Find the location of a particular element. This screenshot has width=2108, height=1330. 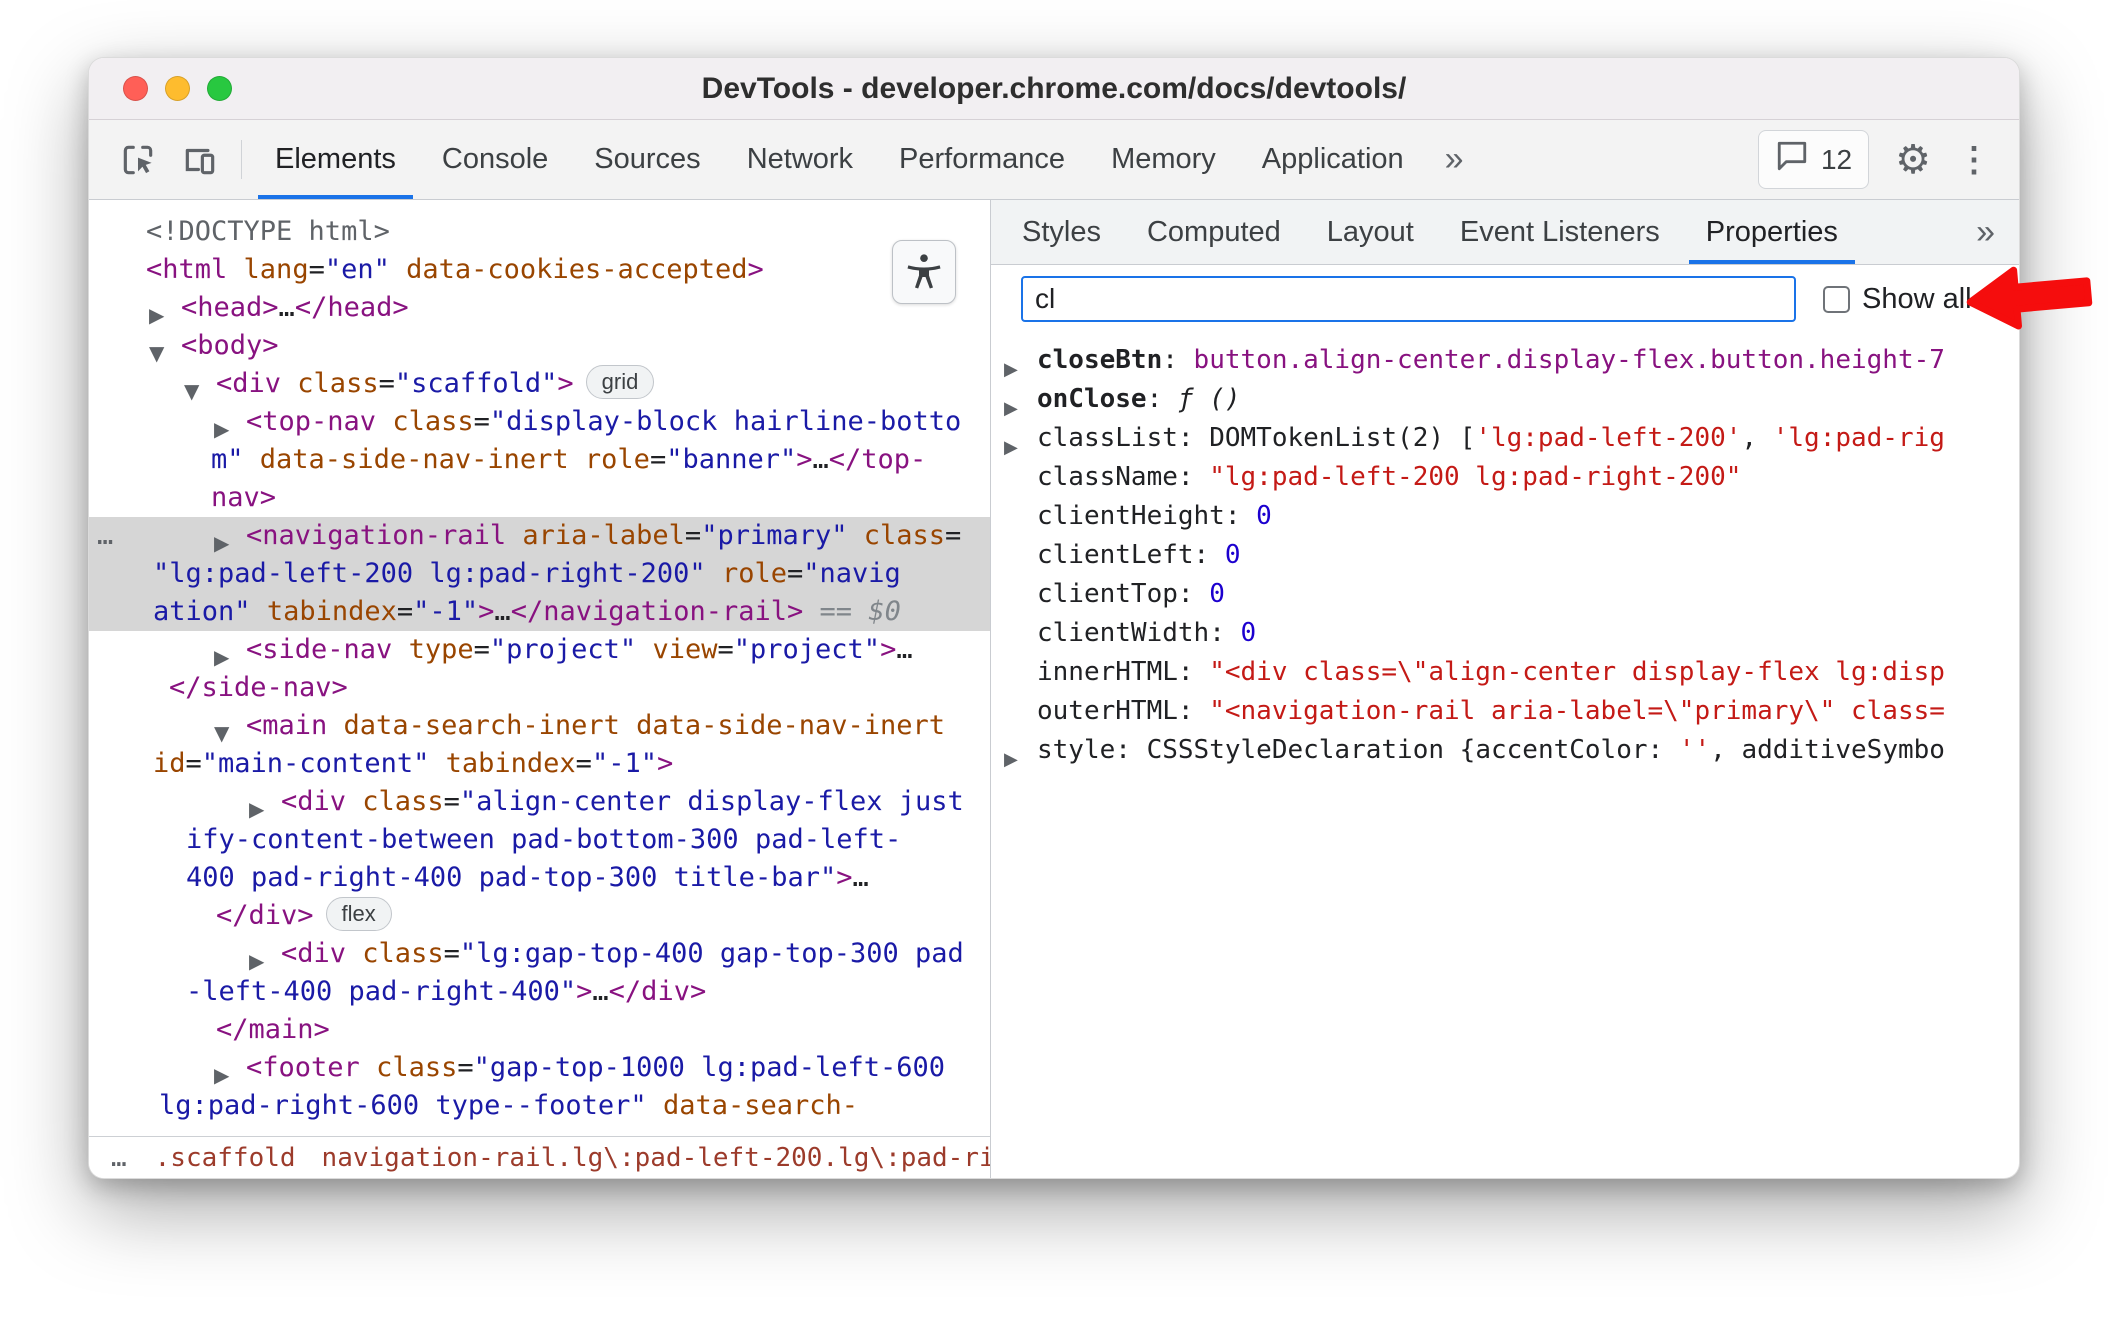

show-all-label: Show all is located at coordinates (1917, 299).